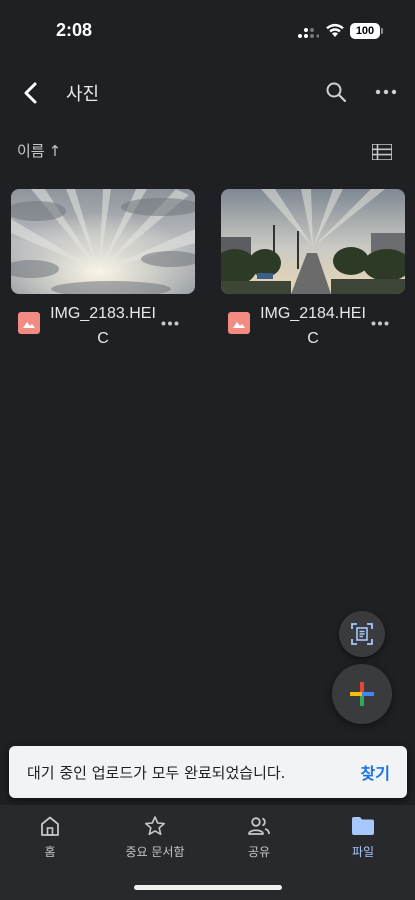 The height and width of the screenshot is (900, 415). I want to click on nav-shared-label: 공유, so click(259, 852).